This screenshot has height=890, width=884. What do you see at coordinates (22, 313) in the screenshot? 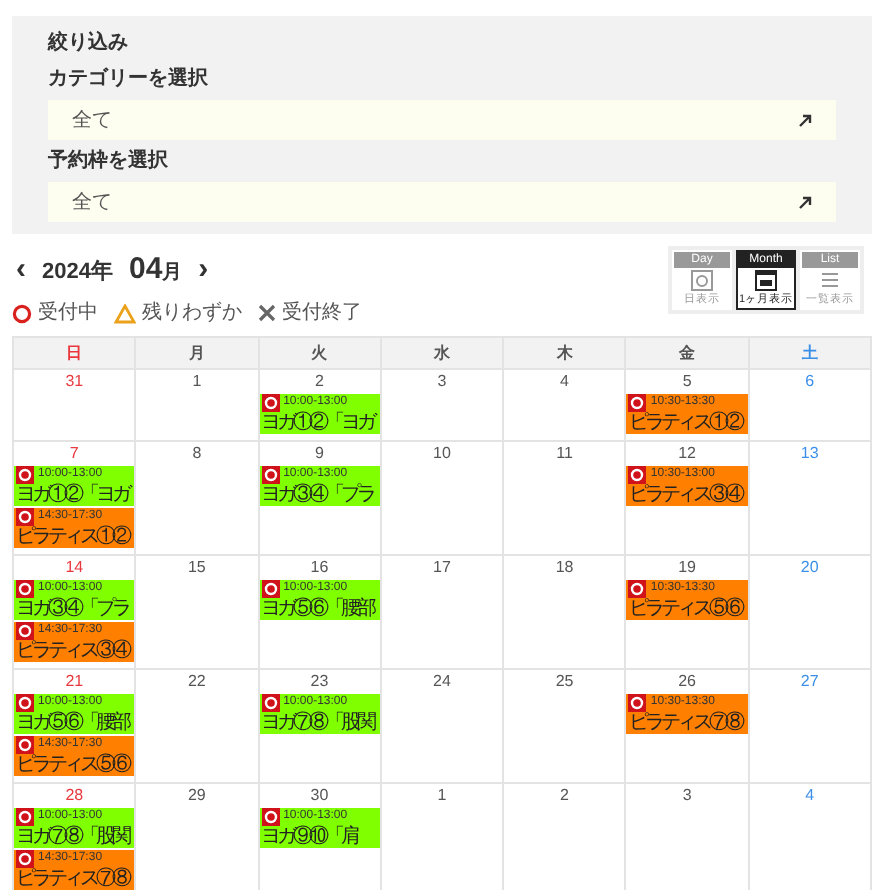
I see `circle-icon` at bounding box center [22, 313].